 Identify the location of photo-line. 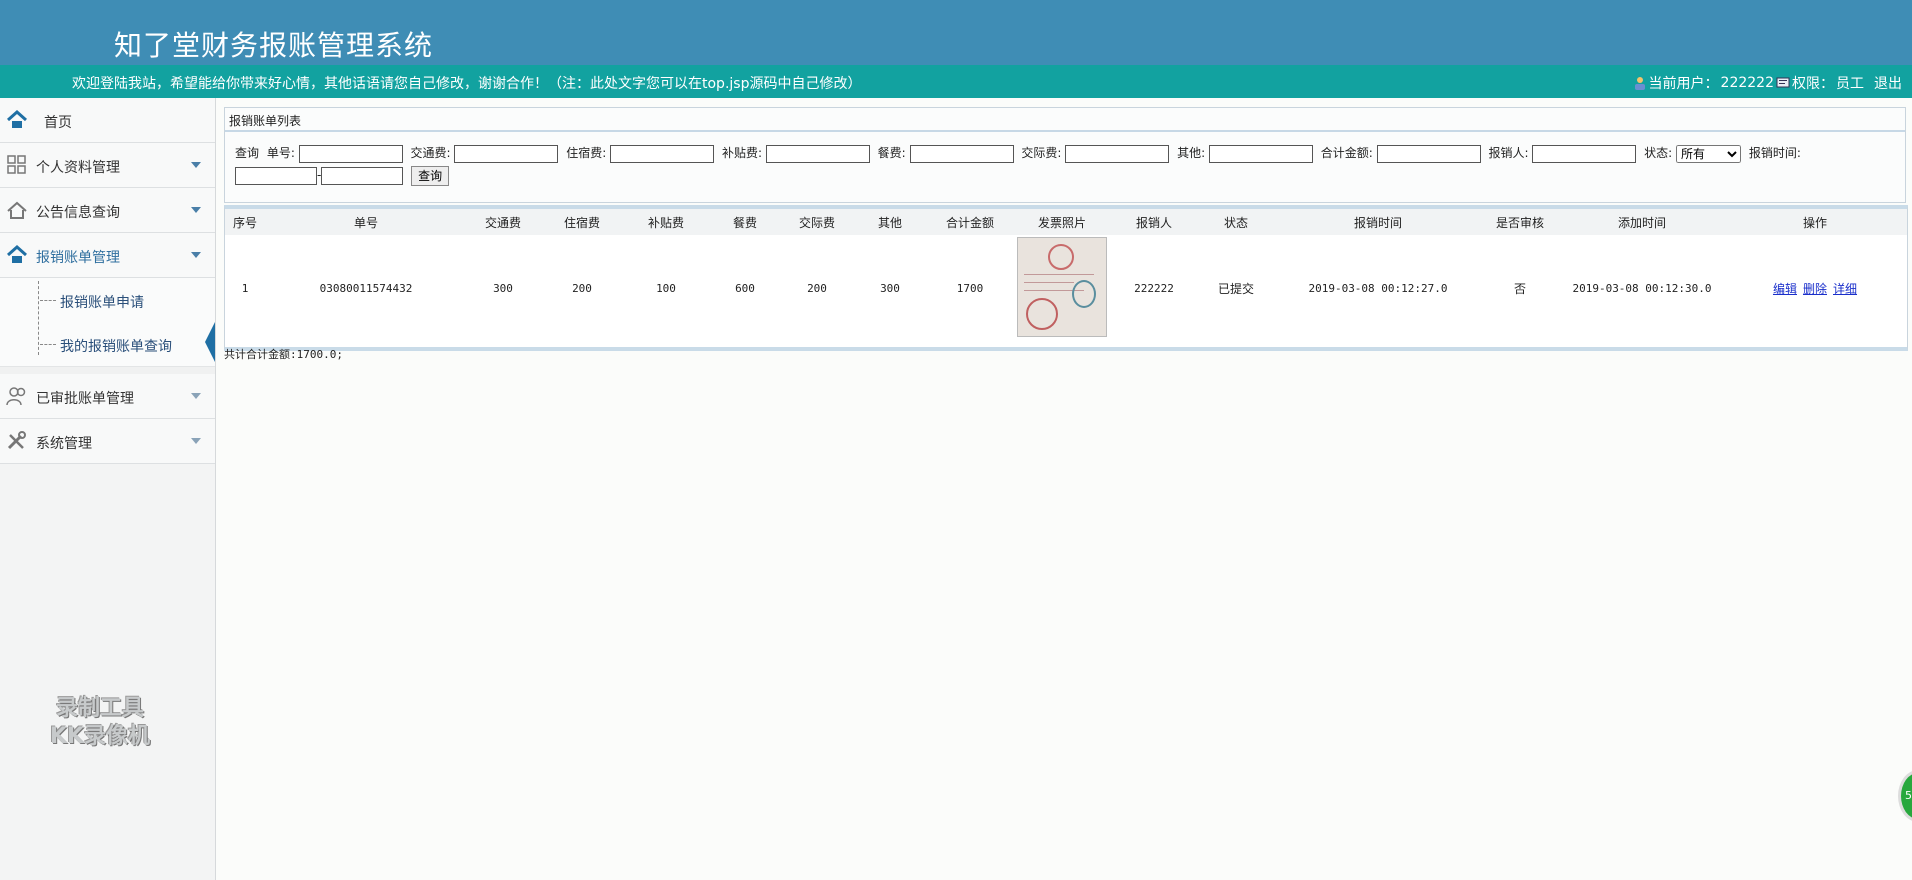
(1059, 274).